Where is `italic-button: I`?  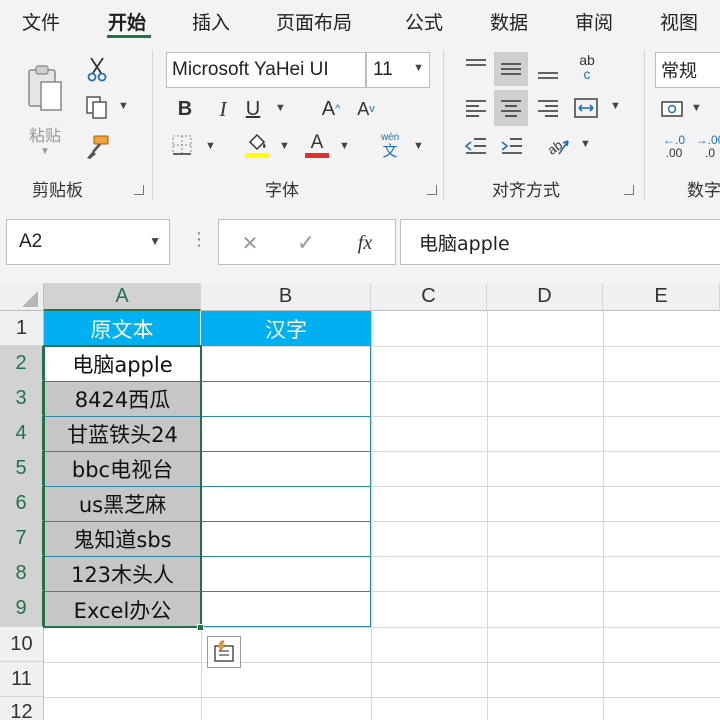
italic-button: I is located at coordinates (223, 109).